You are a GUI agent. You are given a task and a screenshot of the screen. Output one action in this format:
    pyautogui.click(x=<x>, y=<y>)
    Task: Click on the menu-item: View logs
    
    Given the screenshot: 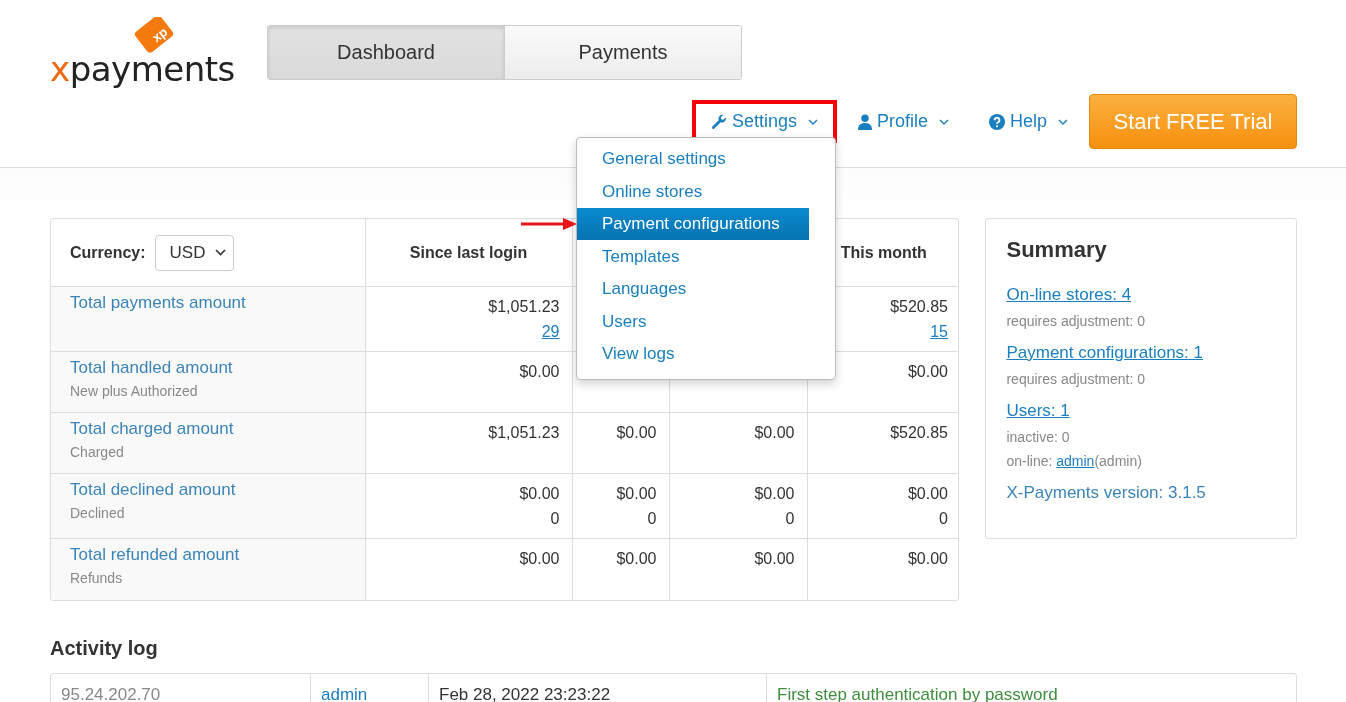 What is the action you would take?
    pyautogui.click(x=693, y=354)
    